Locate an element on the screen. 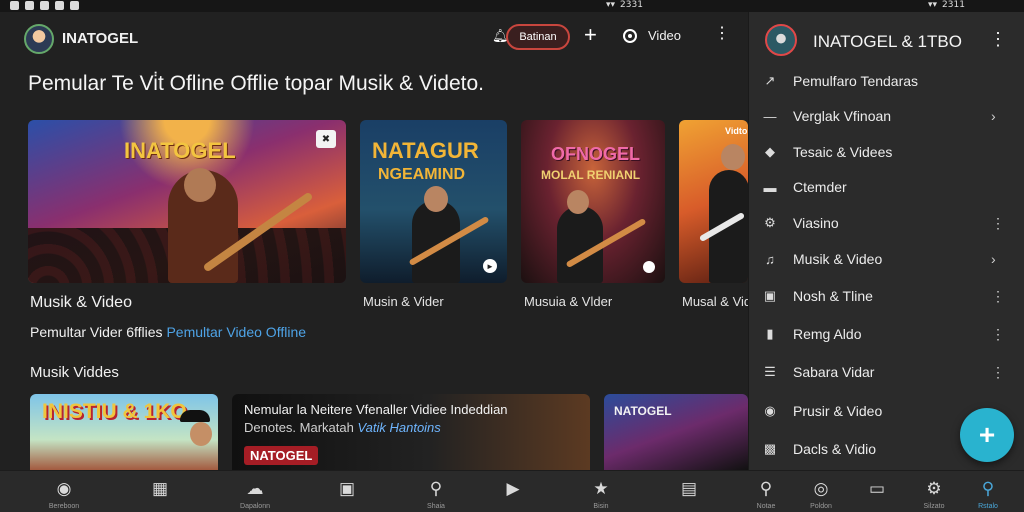 This screenshot has width=1024, height=512. nav-home: ◉ Bereboon is located at coordinates (64, 491).